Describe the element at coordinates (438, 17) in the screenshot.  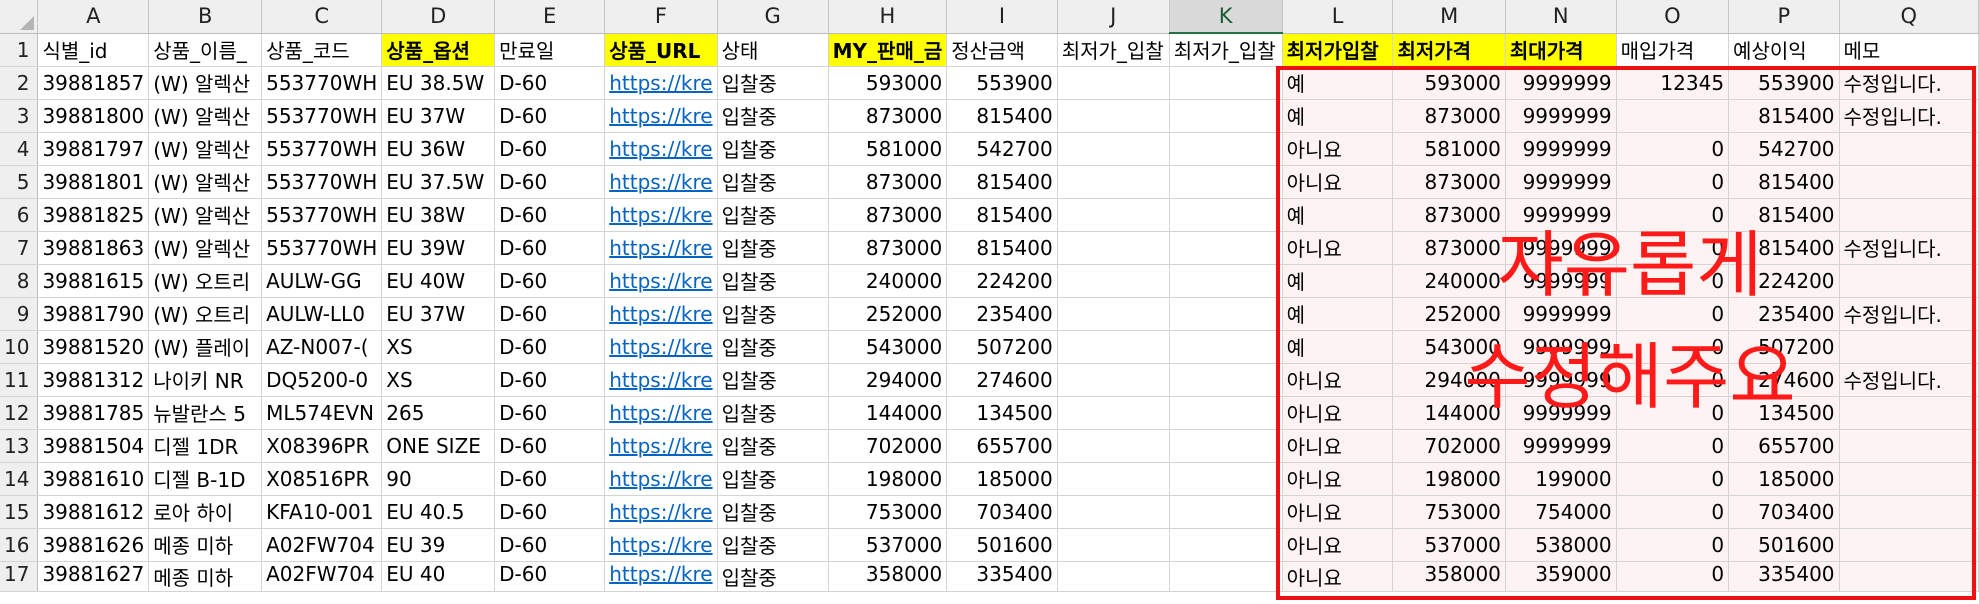
I see `column-header-d: D` at that location.